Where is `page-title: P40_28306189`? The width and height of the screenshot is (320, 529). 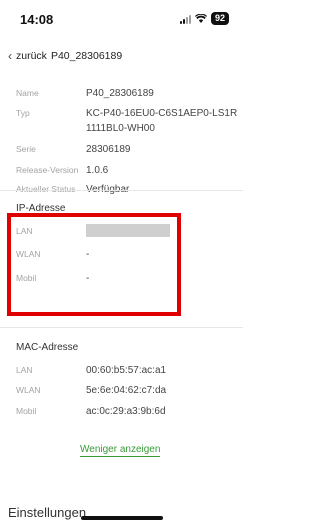
page-title: P40_28306189 is located at coordinates (86, 56).